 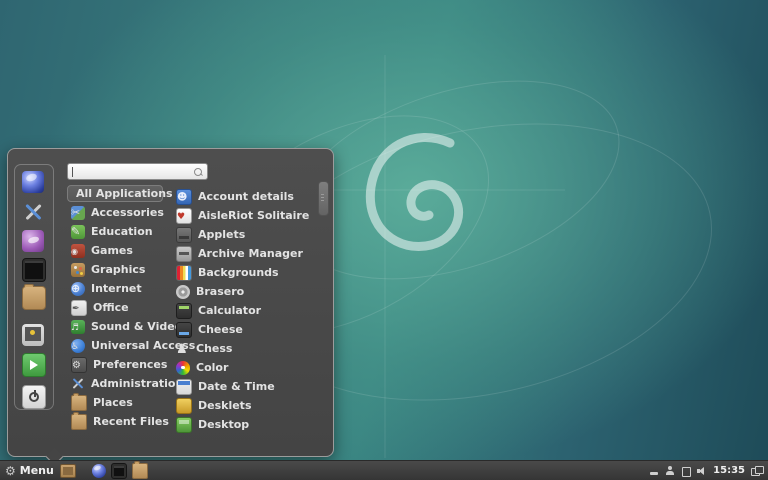 I want to click on favorite-shutdown-icon, so click(x=34, y=397).